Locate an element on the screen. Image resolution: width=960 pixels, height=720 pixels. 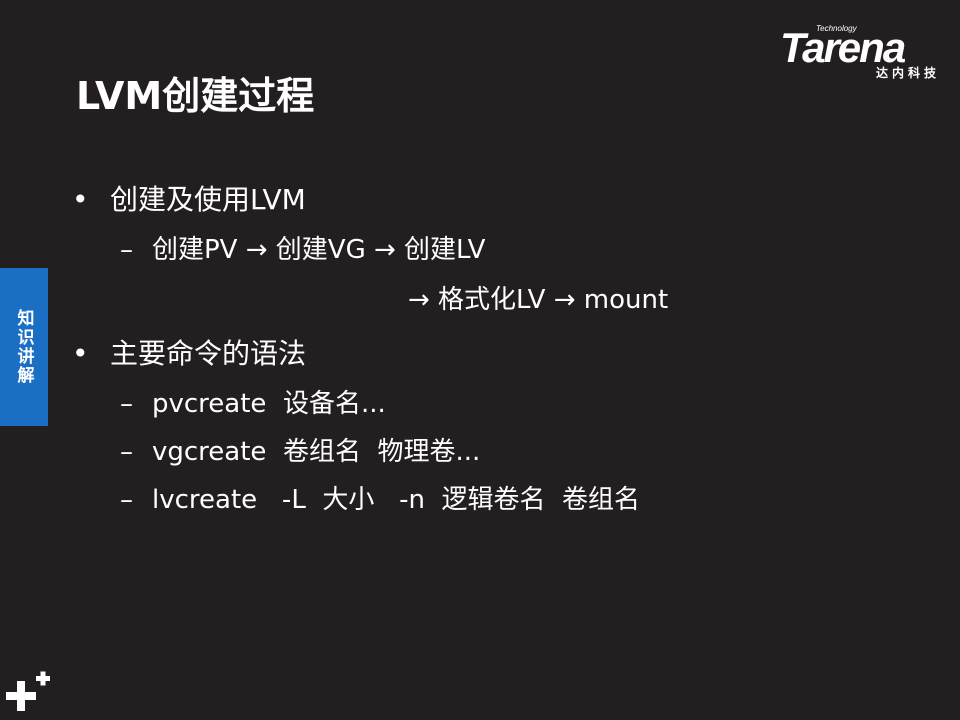
bullet-text: 创建及使用LVM is located at coordinates (208, 199).